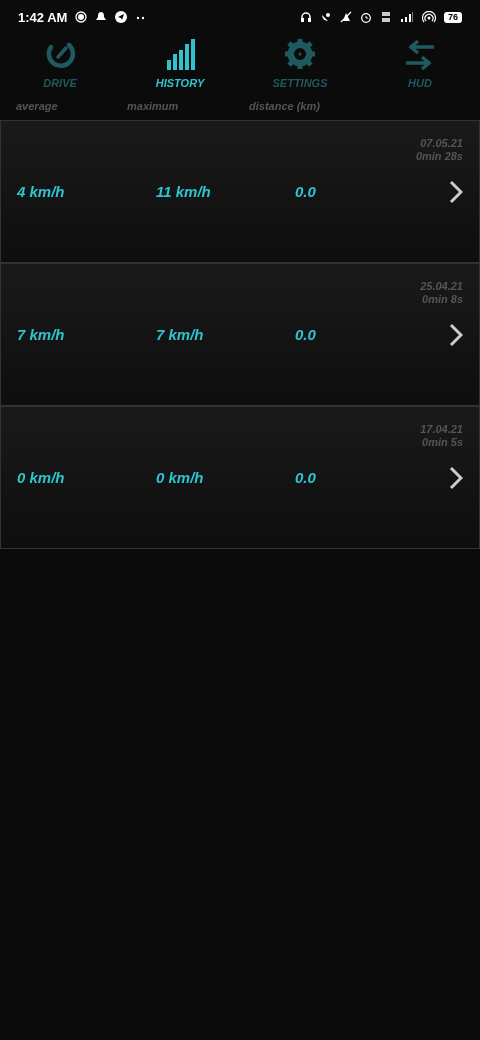 Image resolution: width=480 pixels, height=1040 pixels. What do you see at coordinates (300, 54) in the screenshot?
I see `settings-icon` at bounding box center [300, 54].